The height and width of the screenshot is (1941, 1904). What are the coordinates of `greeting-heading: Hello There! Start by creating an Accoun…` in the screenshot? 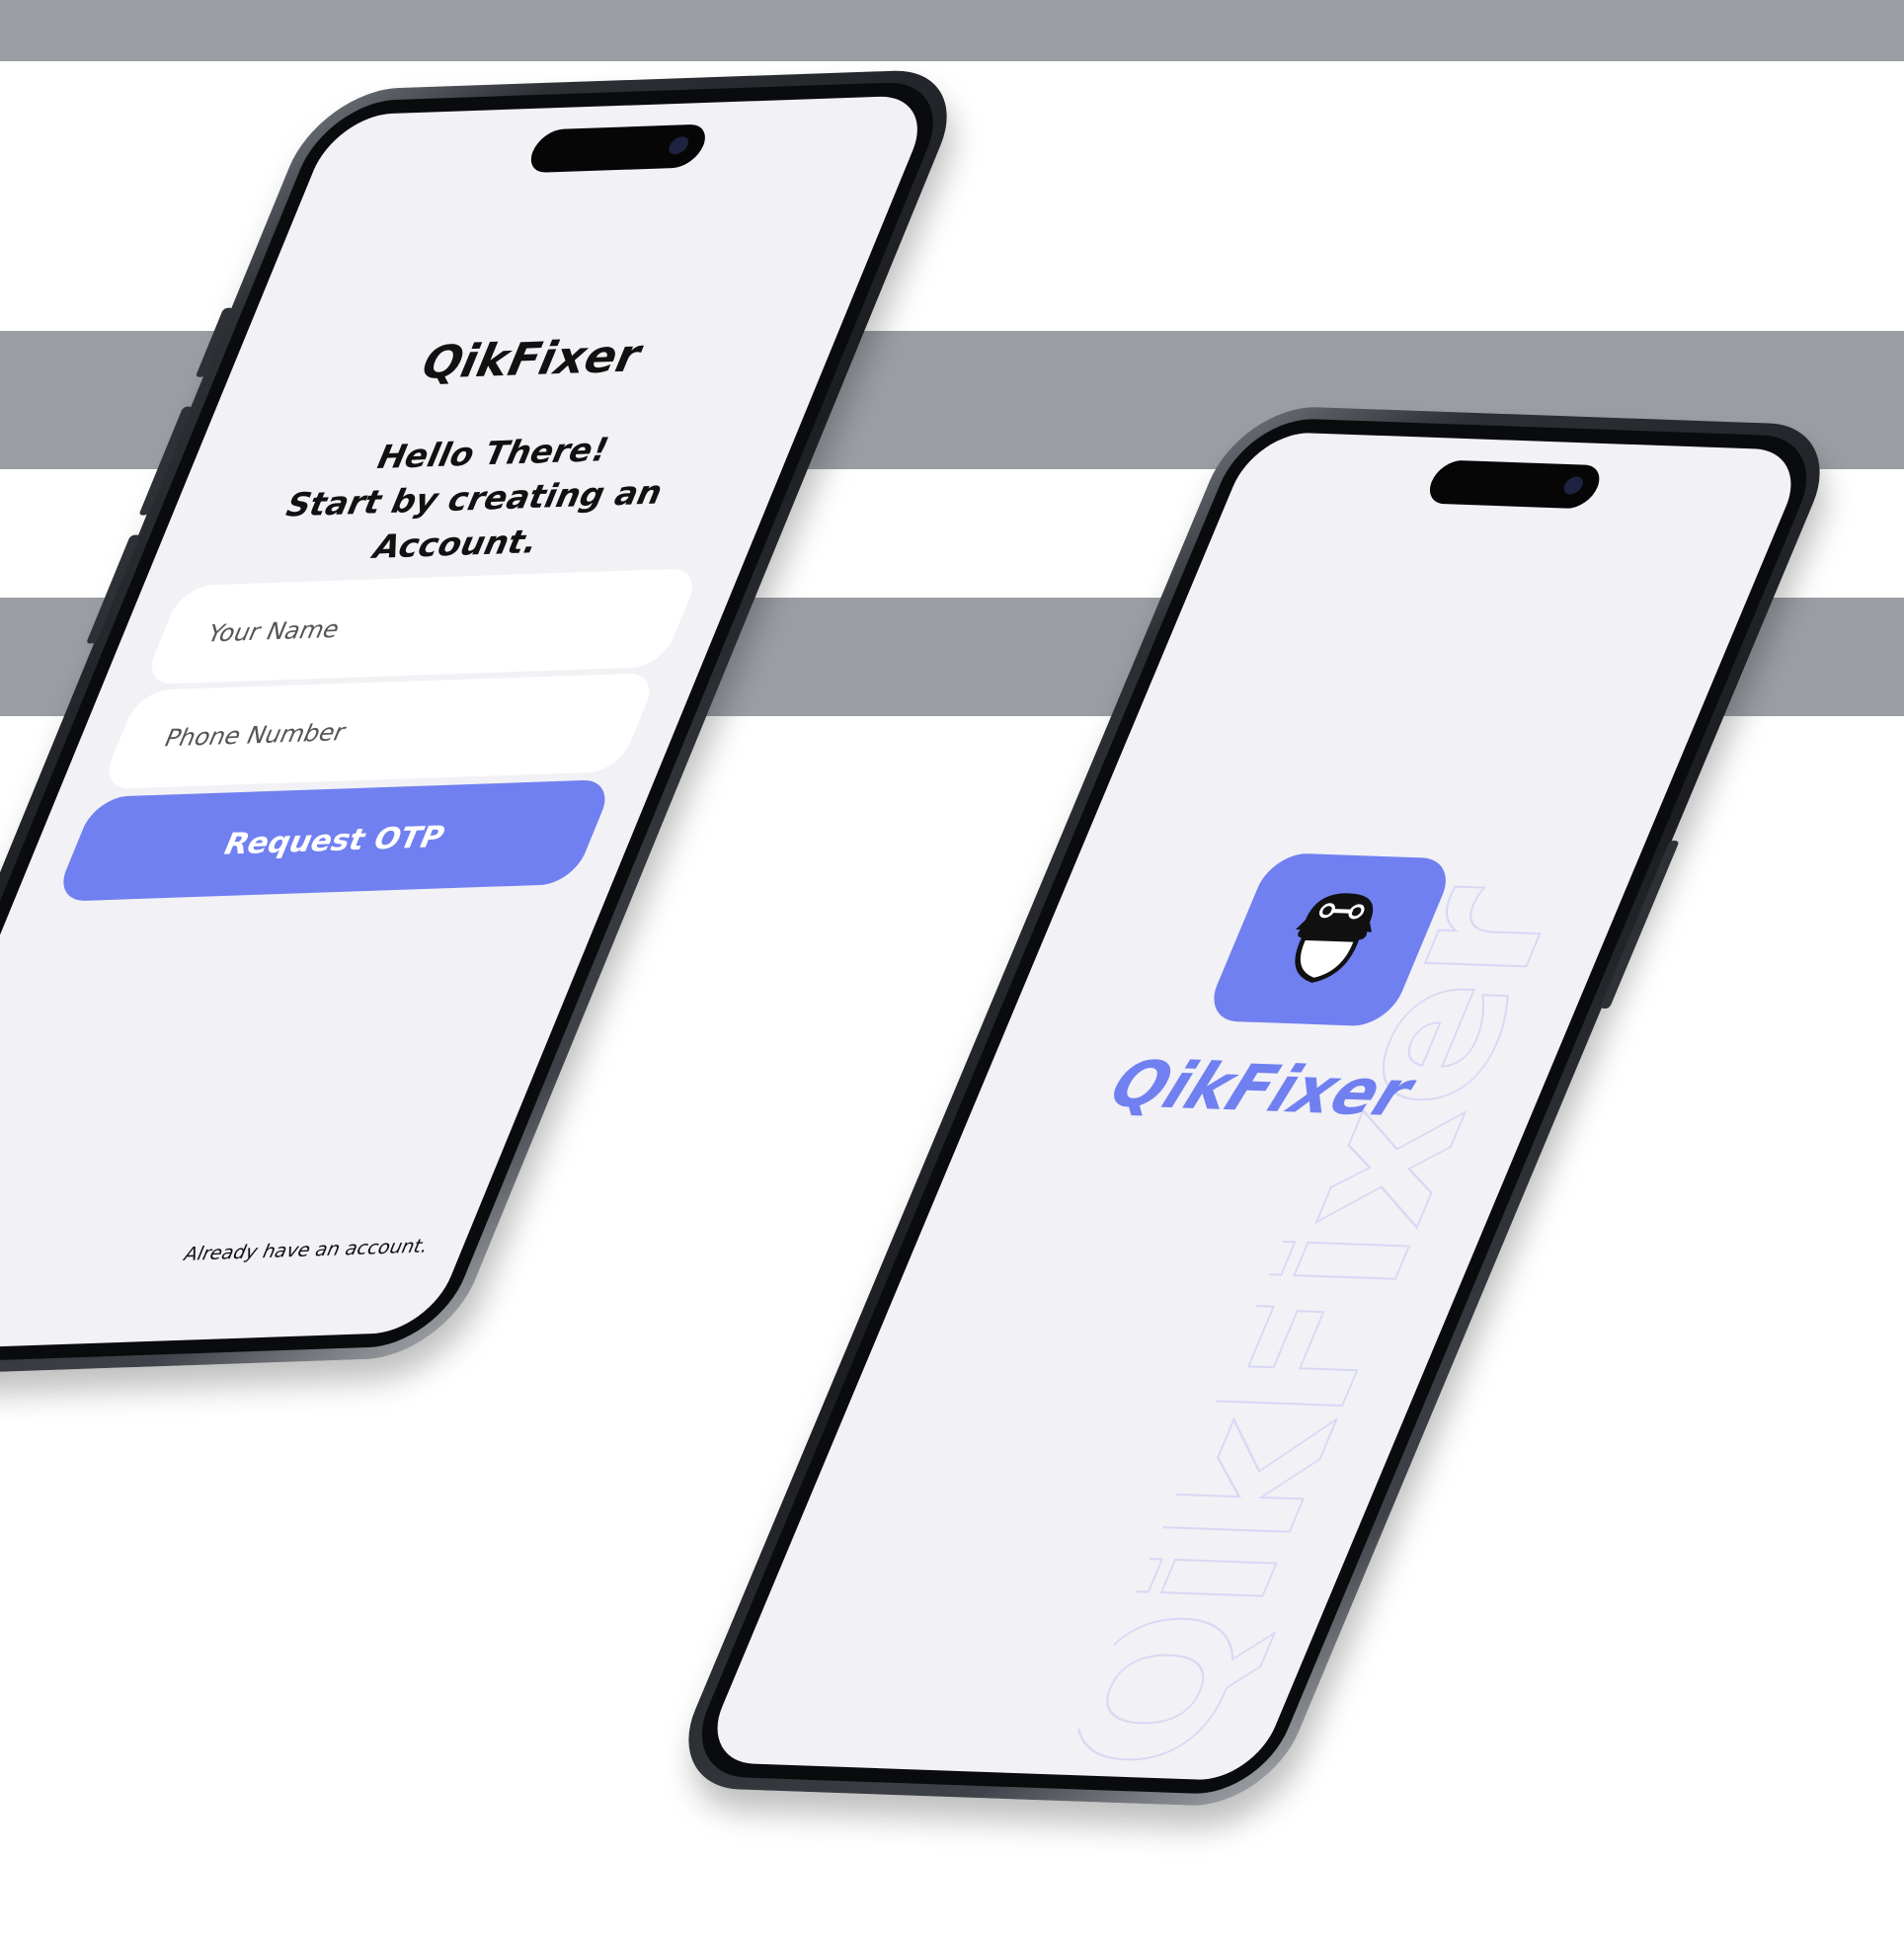 It's located at (474, 499).